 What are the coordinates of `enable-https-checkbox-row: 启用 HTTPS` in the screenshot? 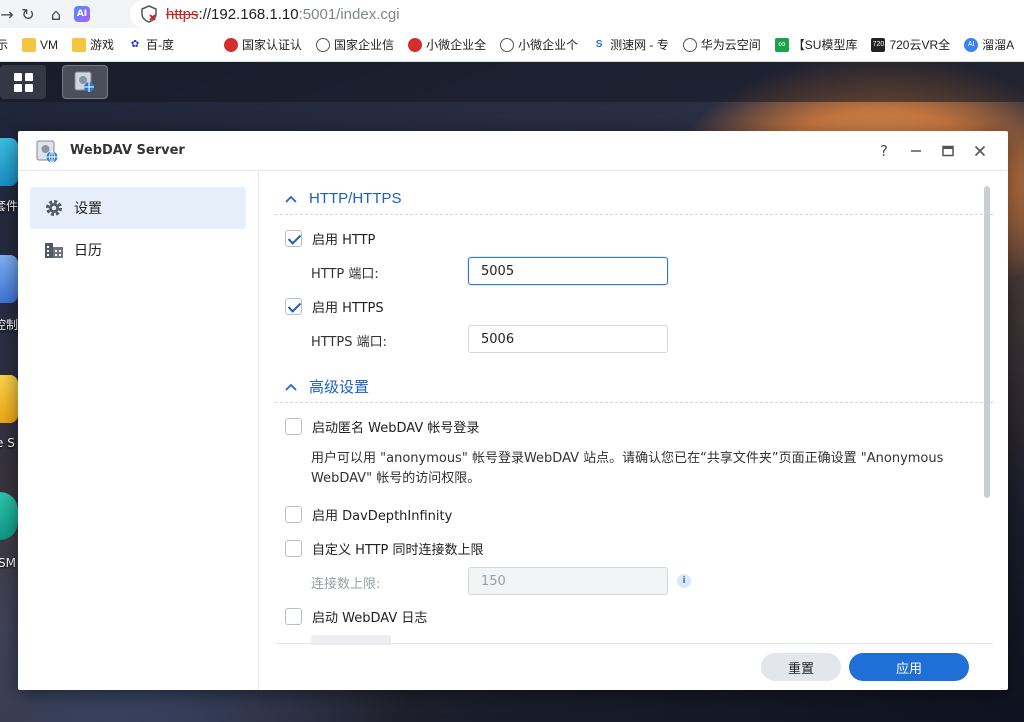 It's located at (334, 306).